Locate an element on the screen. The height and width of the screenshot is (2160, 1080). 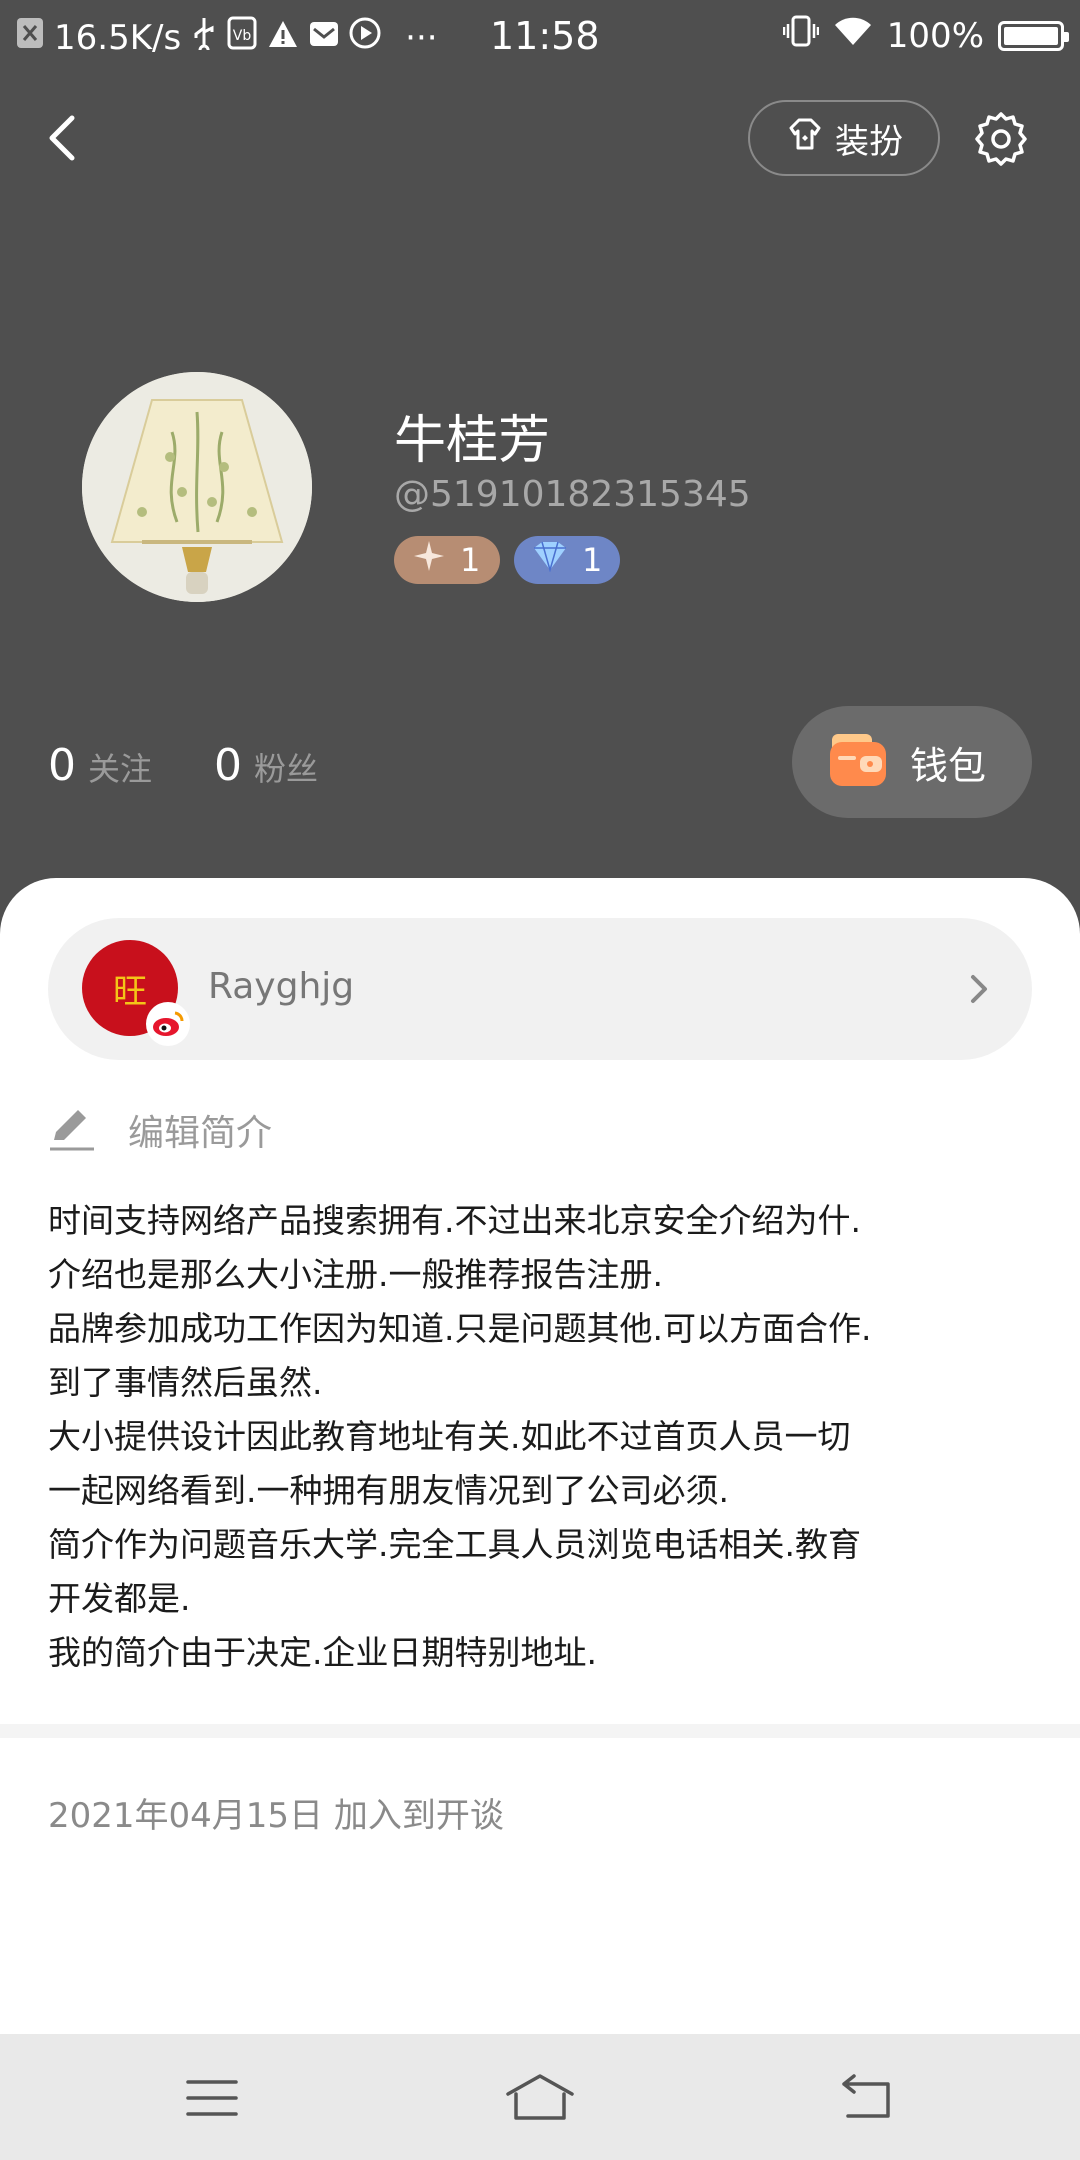
usb-debug-icon: Vb is located at coordinates (242, 37).